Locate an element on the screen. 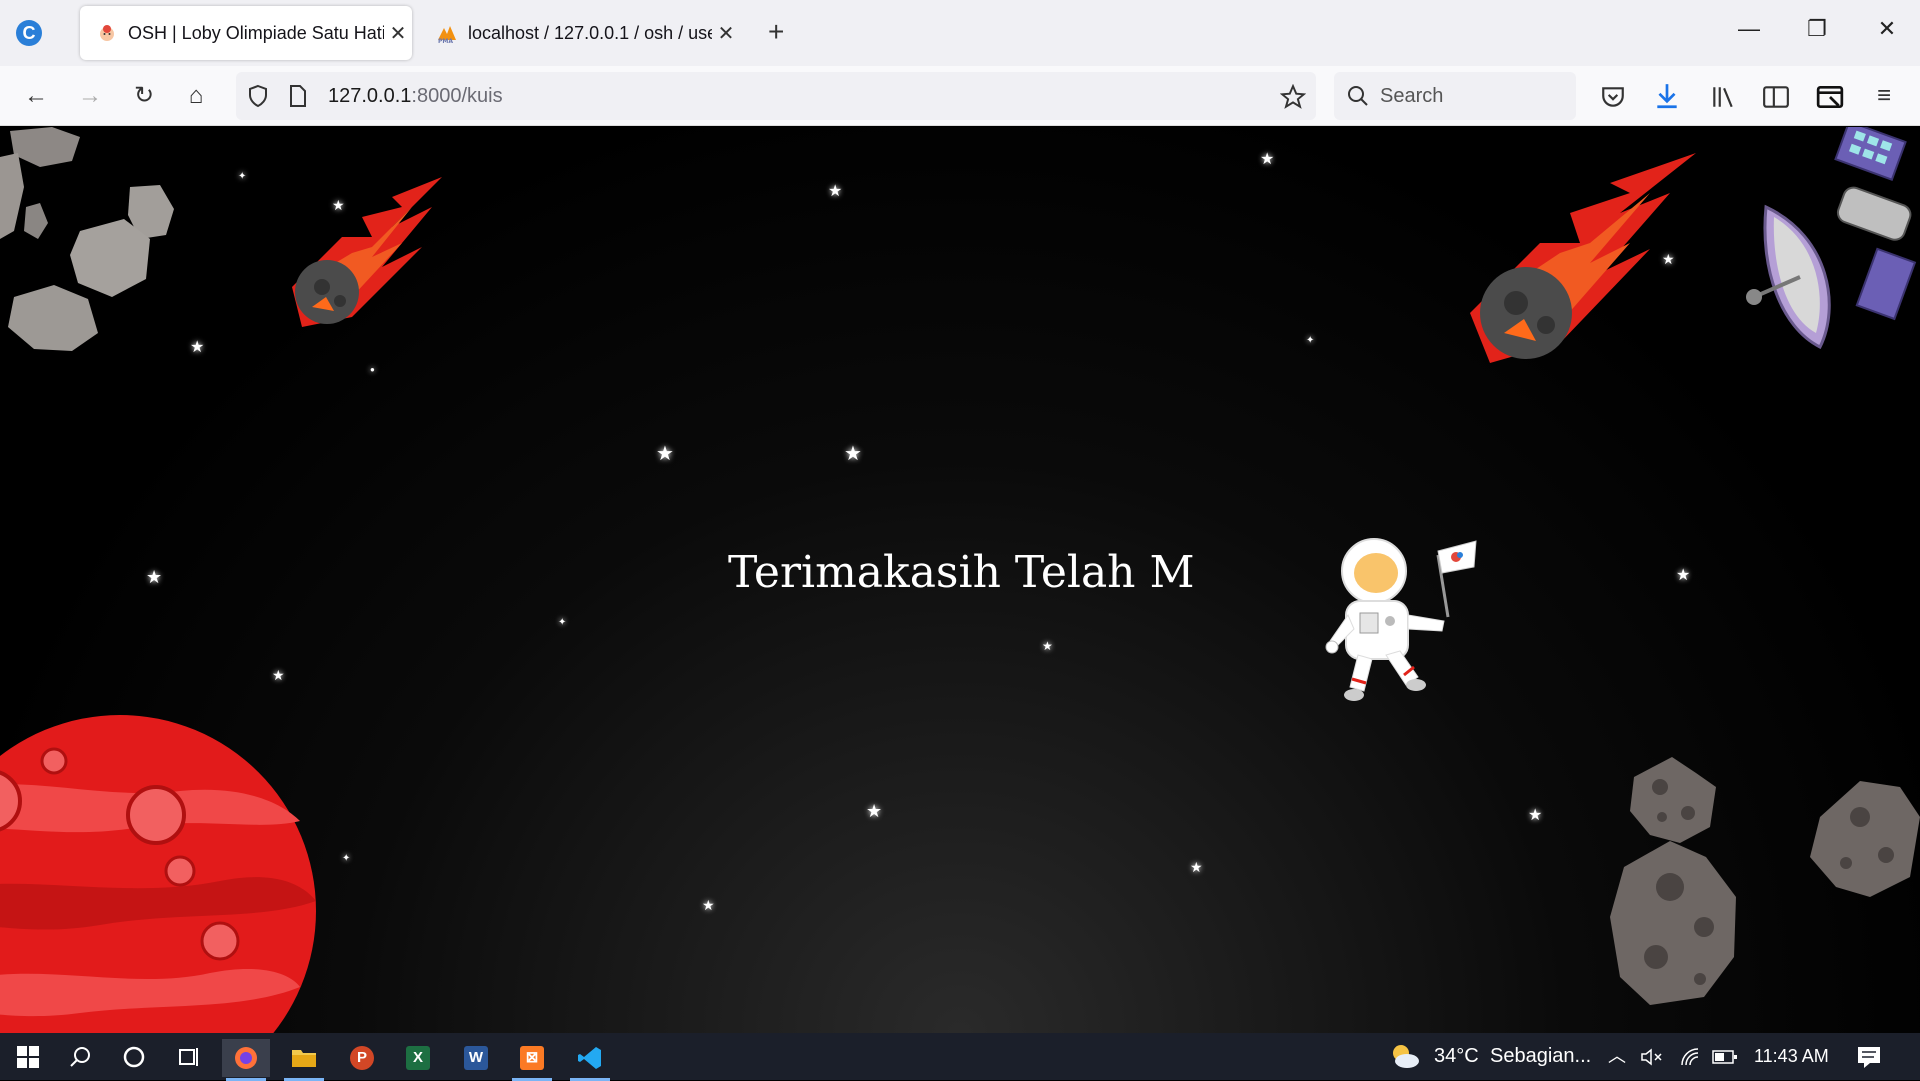 Image resolution: width=1920 pixels, height=1081 pixels. battery-icon is located at coordinates (1725, 1057).